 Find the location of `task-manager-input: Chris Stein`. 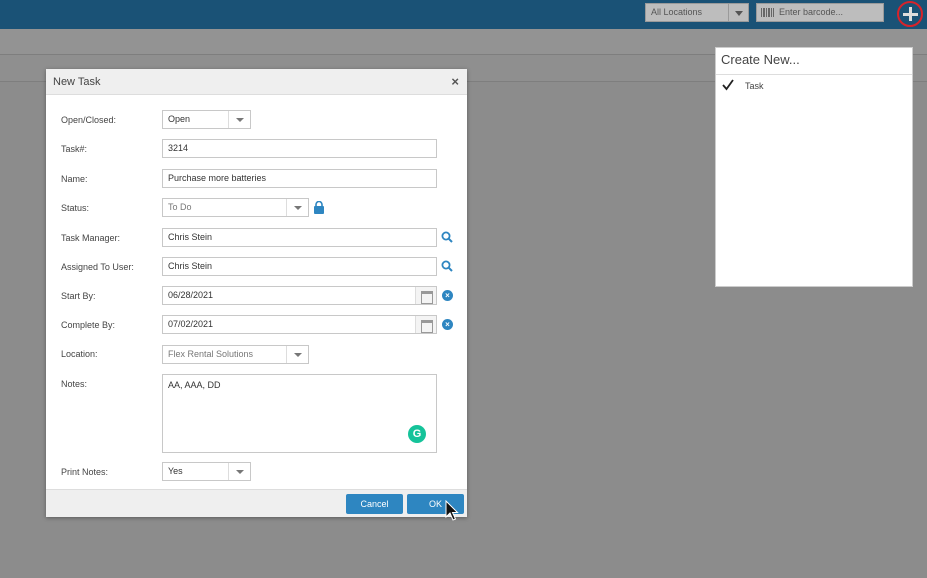

task-manager-input: Chris Stein is located at coordinates (299, 237).